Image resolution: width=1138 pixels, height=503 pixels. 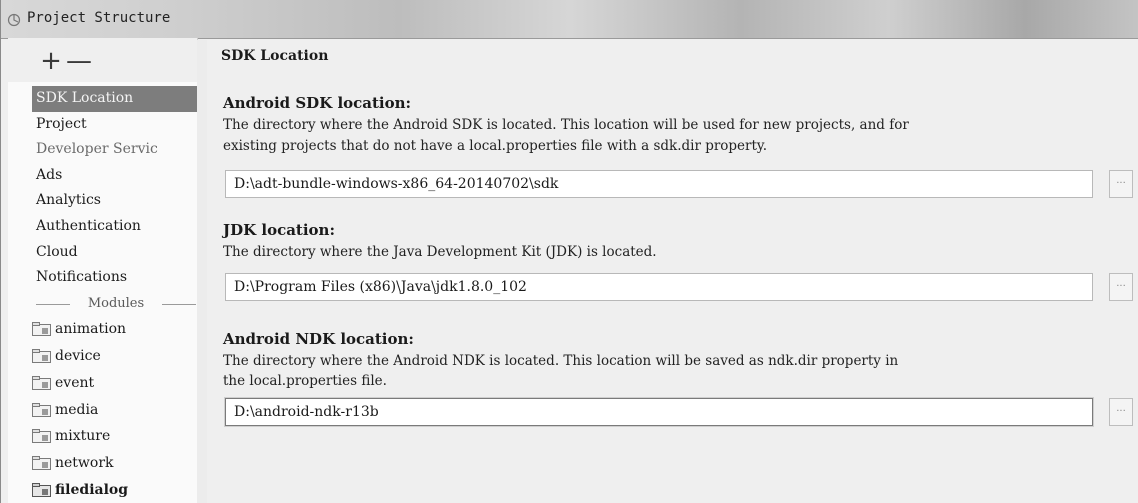 I want to click on android-ndk-path-input, so click(x=659, y=412).